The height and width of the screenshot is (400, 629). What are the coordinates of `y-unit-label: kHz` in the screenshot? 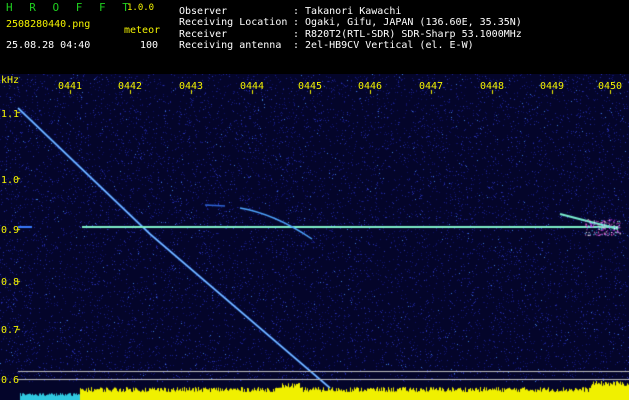 It's located at (10, 80).